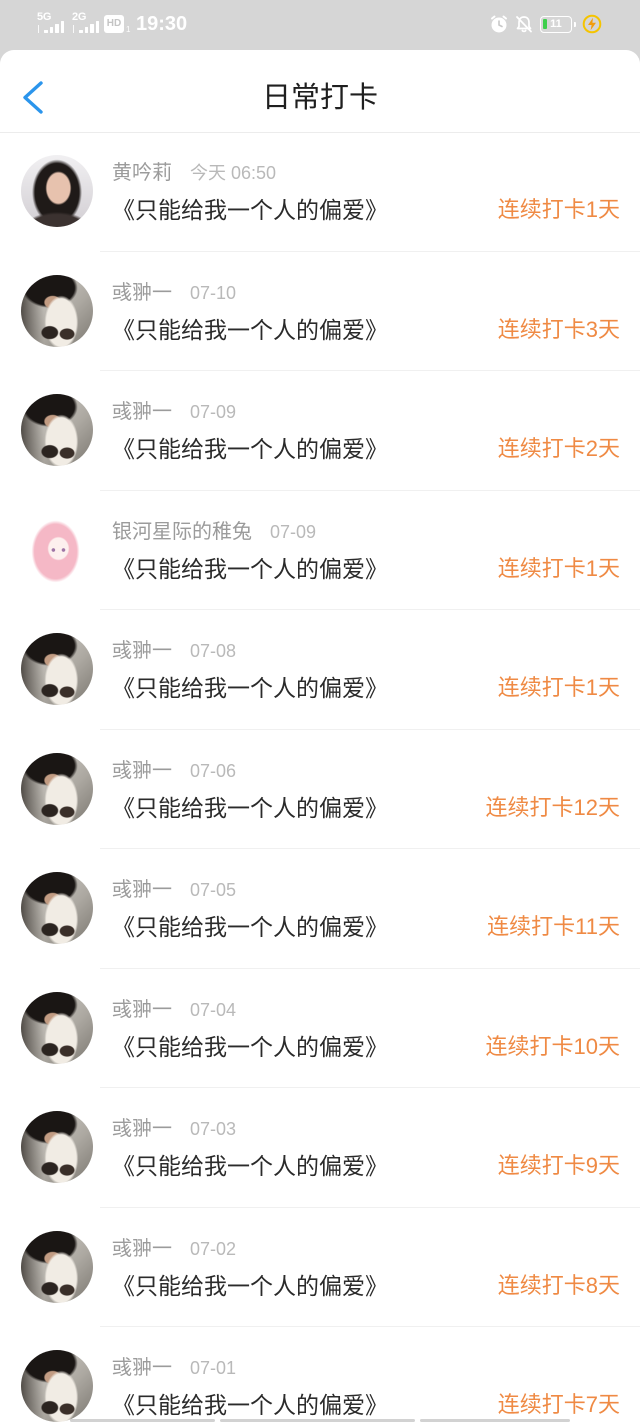  Describe the element at coordinates (174, 412) in the screenshot. I see `entry-meta: 彧翀一 07-09` at that location.